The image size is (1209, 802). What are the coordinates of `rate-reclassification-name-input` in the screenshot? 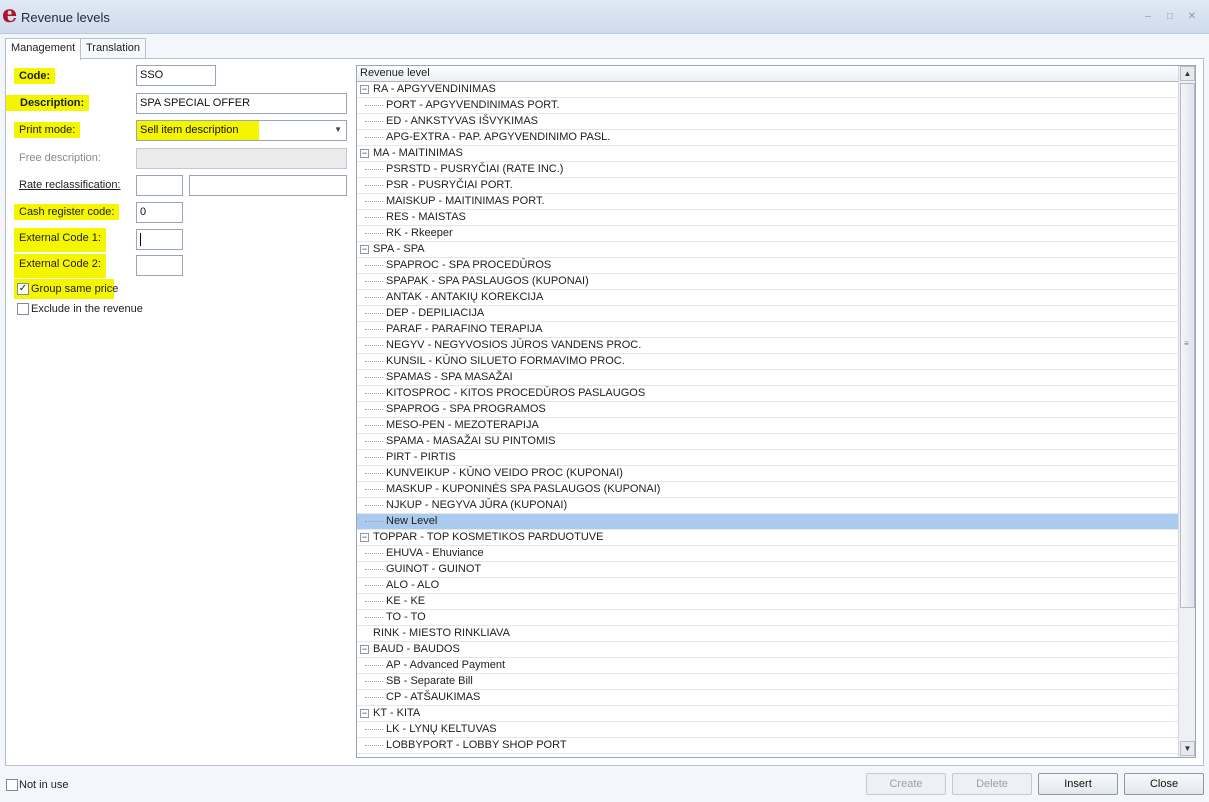 It's located at (268, 185).